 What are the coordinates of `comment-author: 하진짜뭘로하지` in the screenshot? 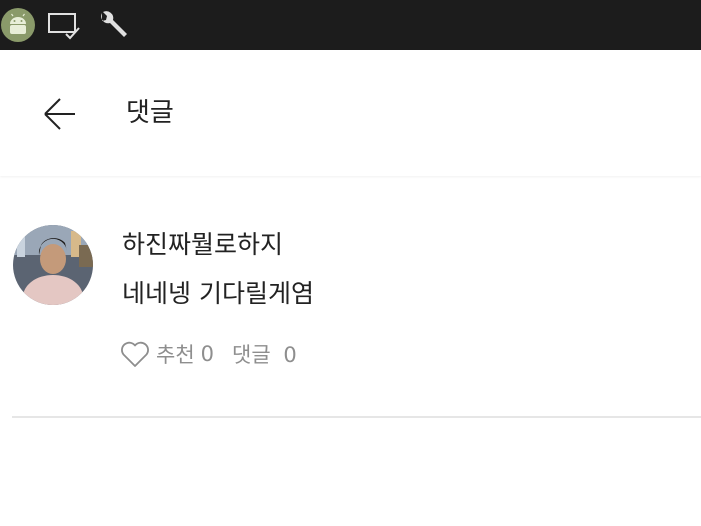 It's located at (203, 244).